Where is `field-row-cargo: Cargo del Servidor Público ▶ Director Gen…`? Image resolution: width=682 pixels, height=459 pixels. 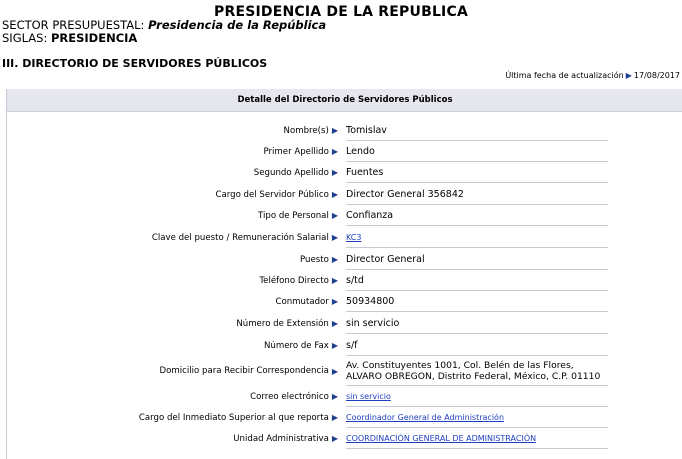
field-row-cargo: Cargo del Servidor Público ▶ Director Gen… is located at coordinates (344, 194).